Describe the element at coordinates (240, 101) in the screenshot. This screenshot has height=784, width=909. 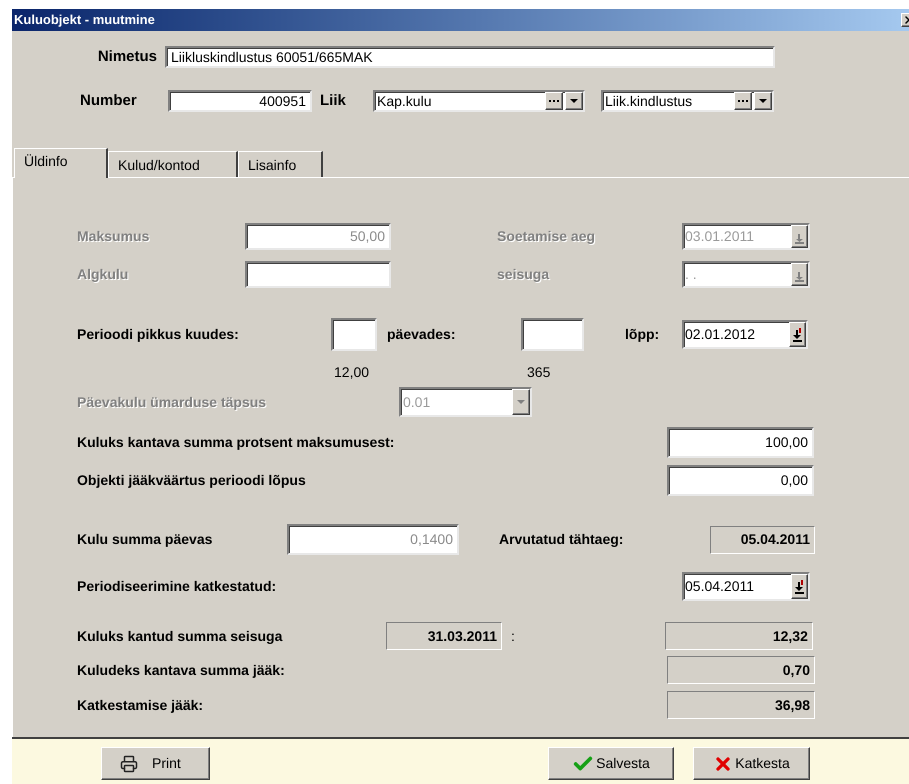
I see `number-field: 400951` at that location.